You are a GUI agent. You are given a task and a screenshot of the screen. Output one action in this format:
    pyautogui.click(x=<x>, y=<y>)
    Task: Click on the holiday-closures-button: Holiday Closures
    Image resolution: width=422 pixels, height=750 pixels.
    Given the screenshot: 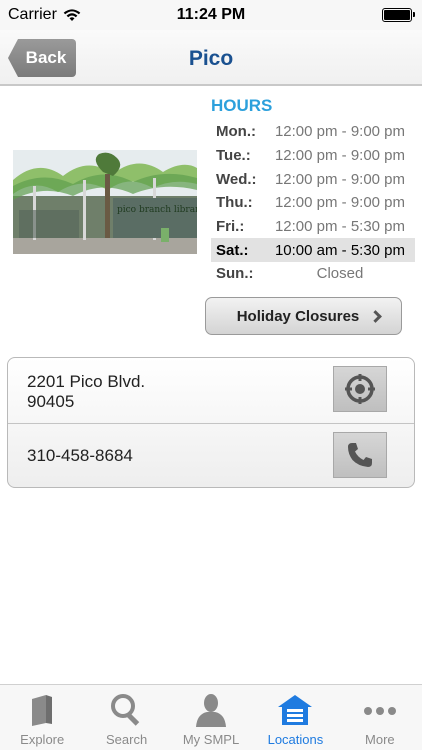 What is the action you would take?
    pyautogui.click(x=303, y=316)
    